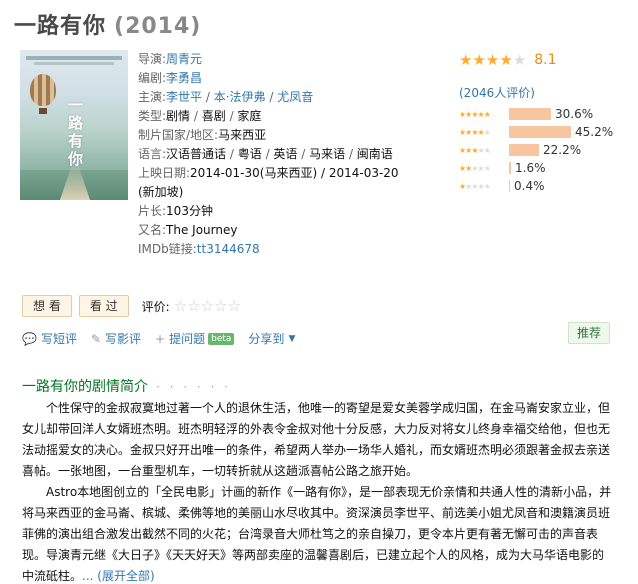  Describe the element at coordinates (152, 116) in the screenshot. I see `genre-label: 类型:` at that location.